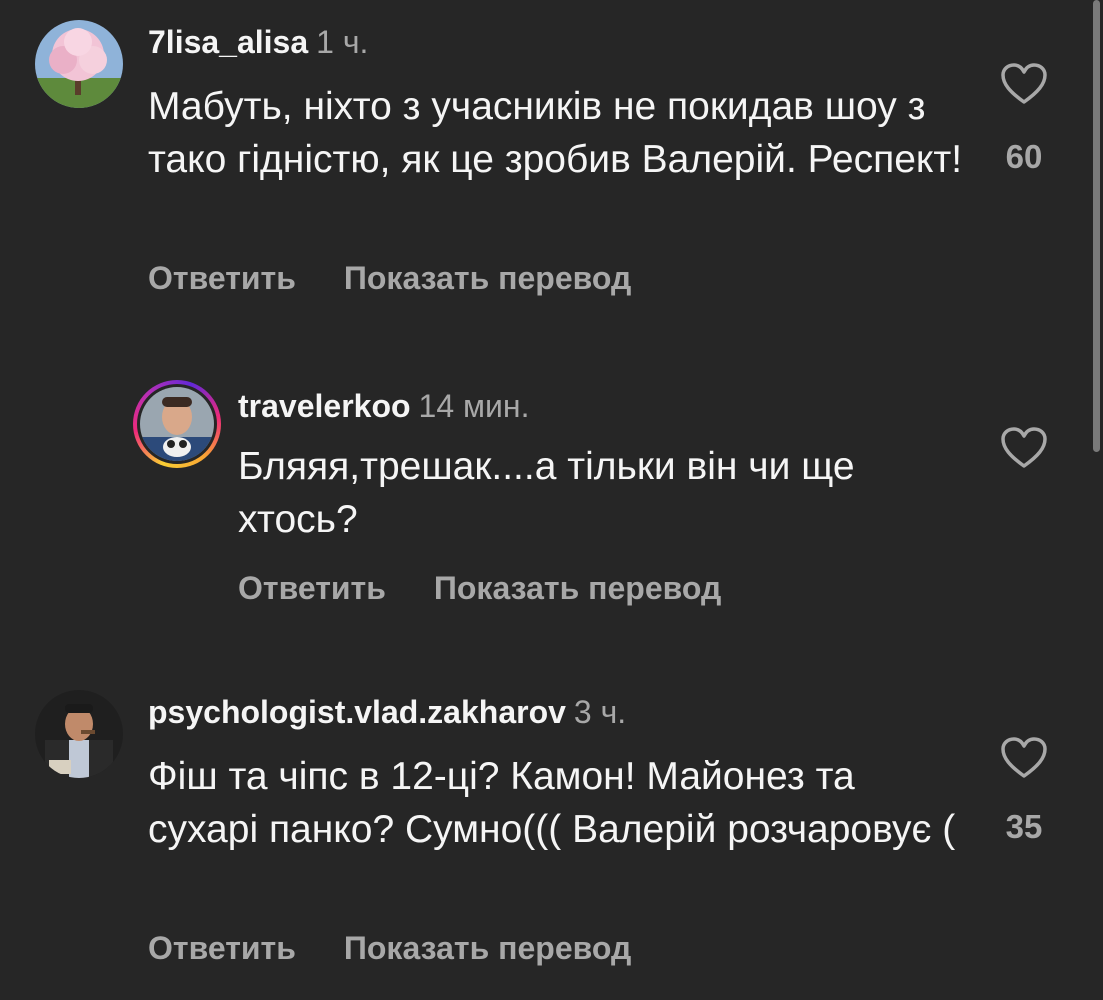 The width and height of the screenshot is (1103, 1000). What do you see at coordinates (1024, 826) in the screenshot?
I see `like-count: 35` at bounding box center [1024, 826].